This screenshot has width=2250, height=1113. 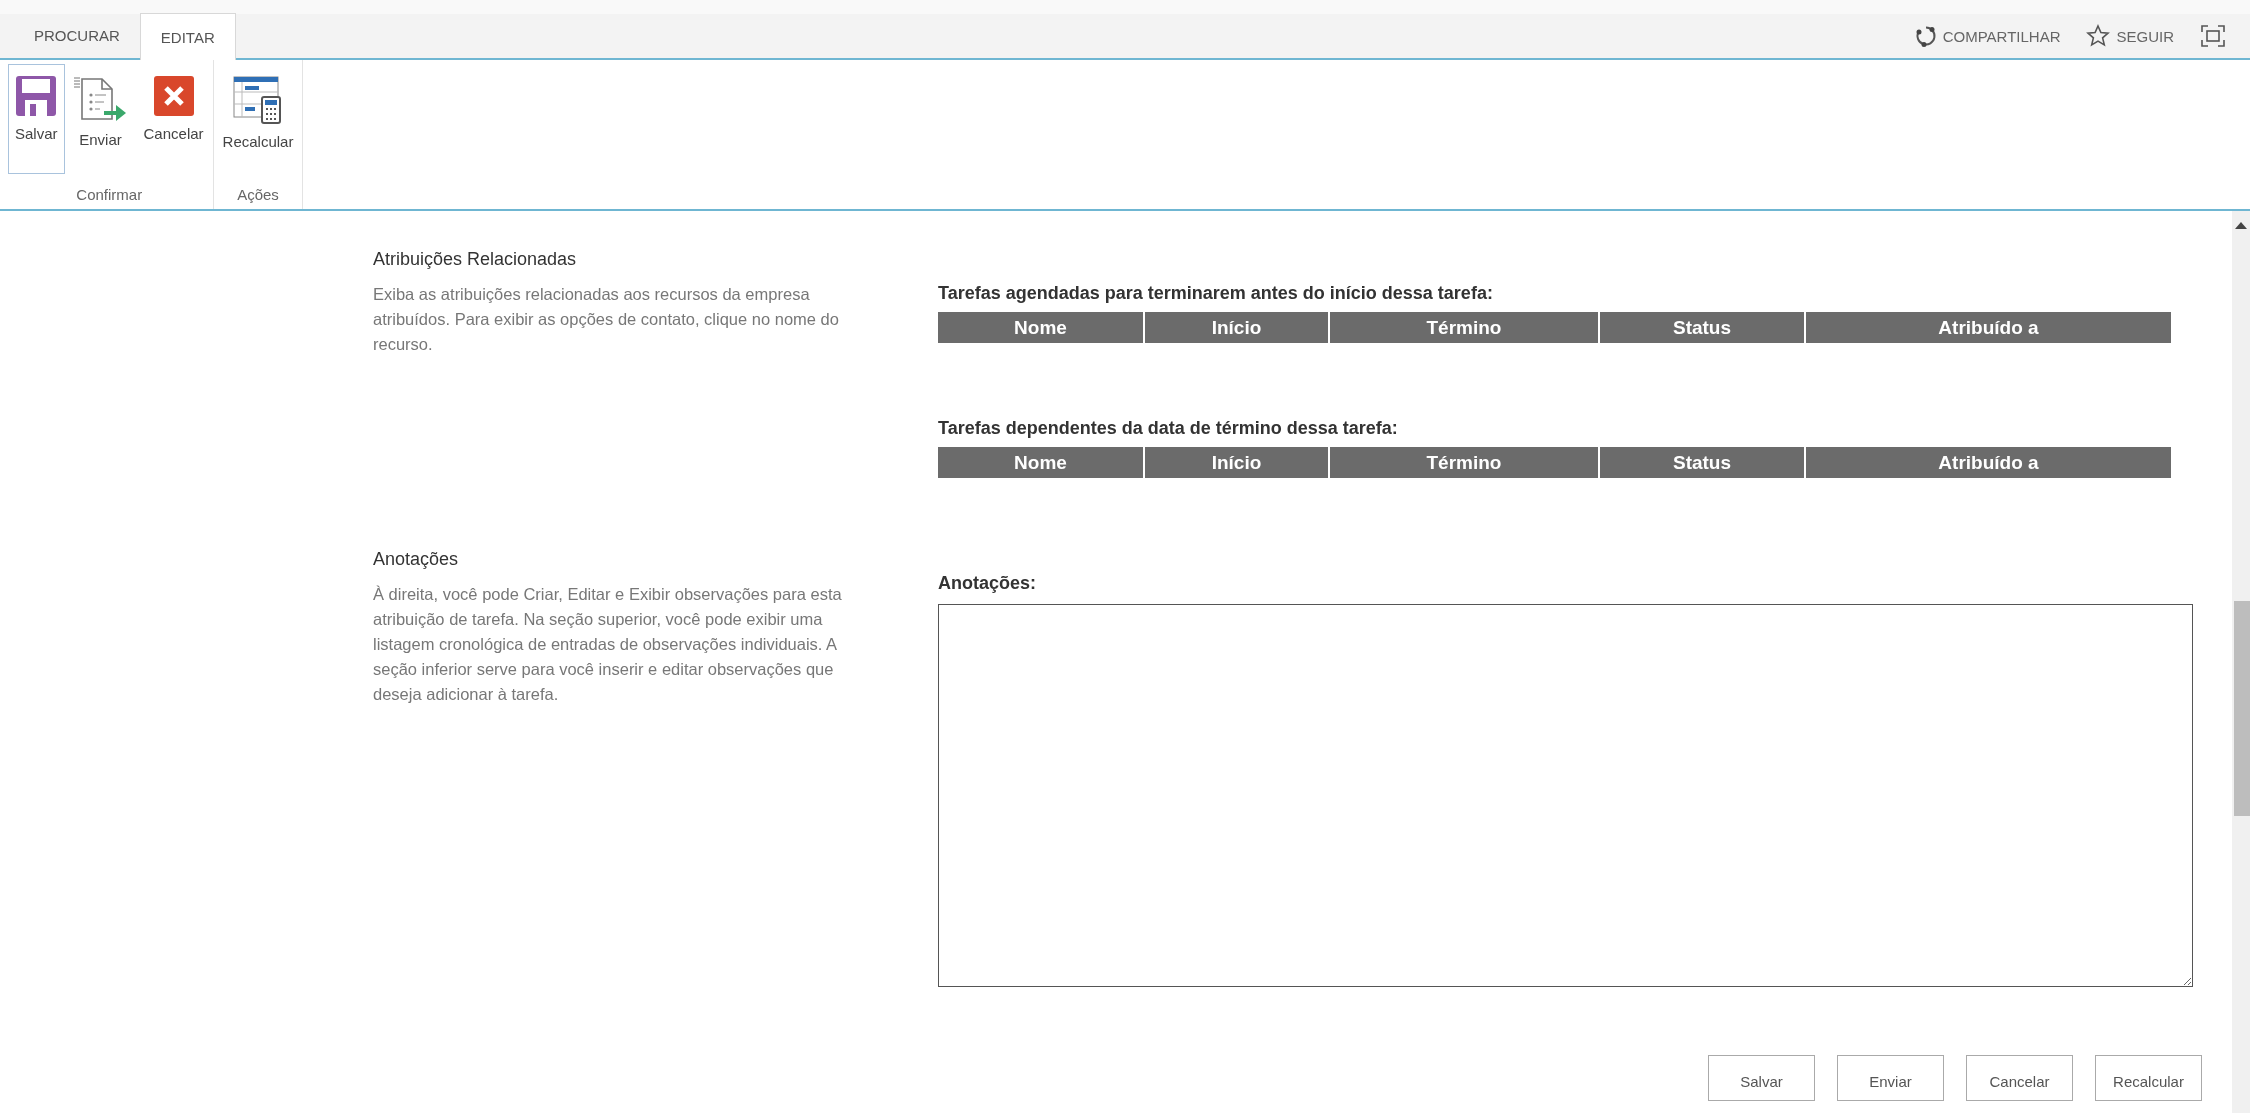 What do you see at coordinates (2242, 708) in the screenshot?
I see `scroll-thumb` at bounding box center [2242, 708].